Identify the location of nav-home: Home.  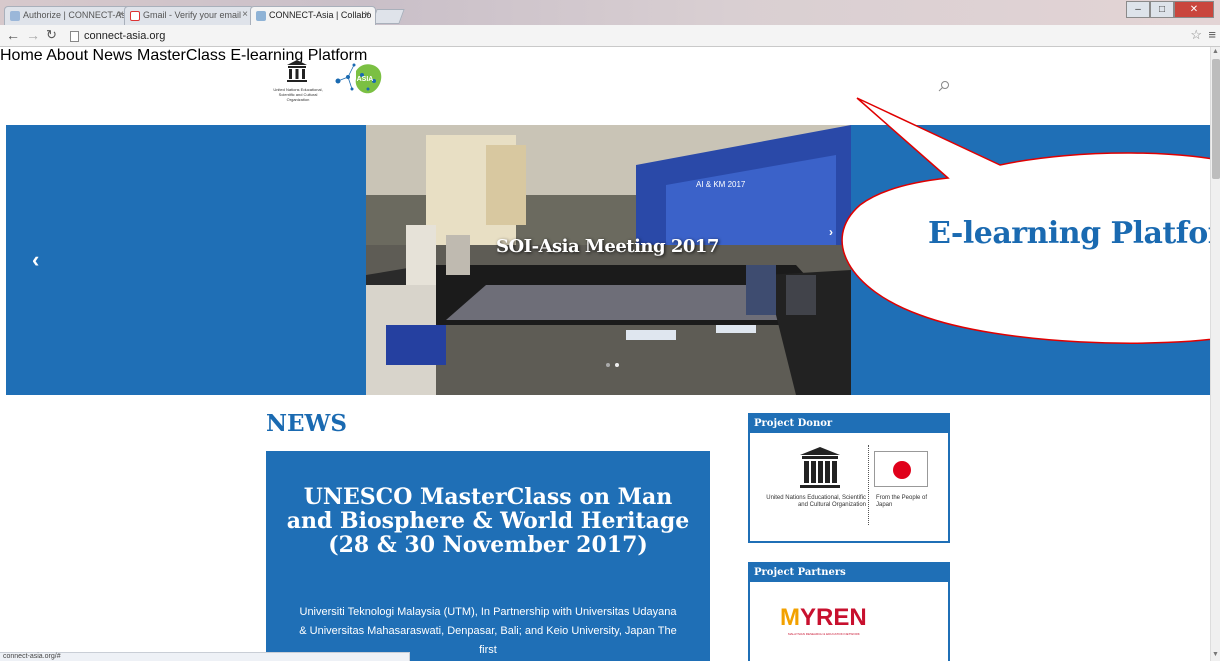
(21, 55).